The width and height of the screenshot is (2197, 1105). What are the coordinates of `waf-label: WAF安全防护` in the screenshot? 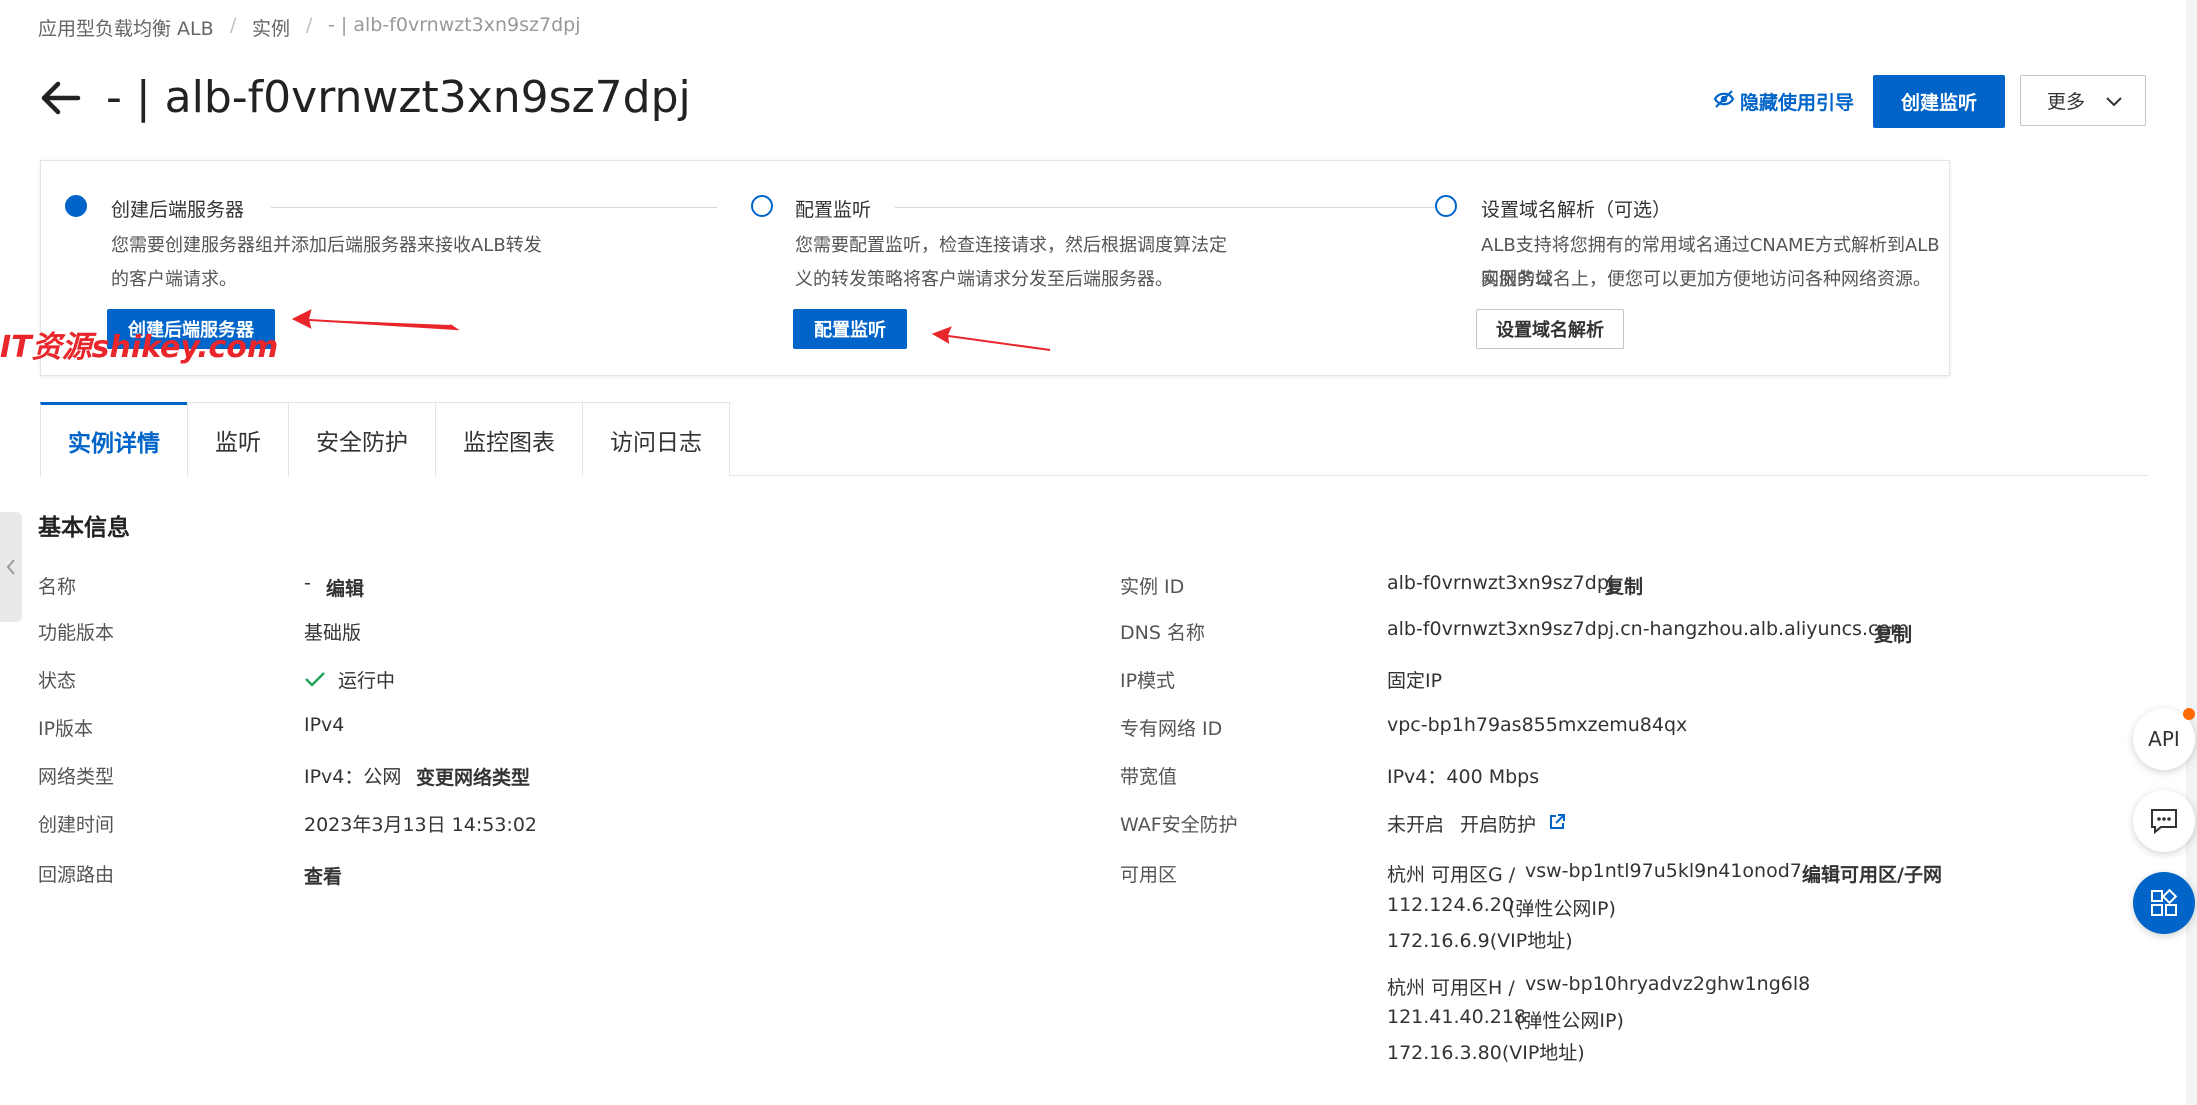 It's located at (1179, 825).